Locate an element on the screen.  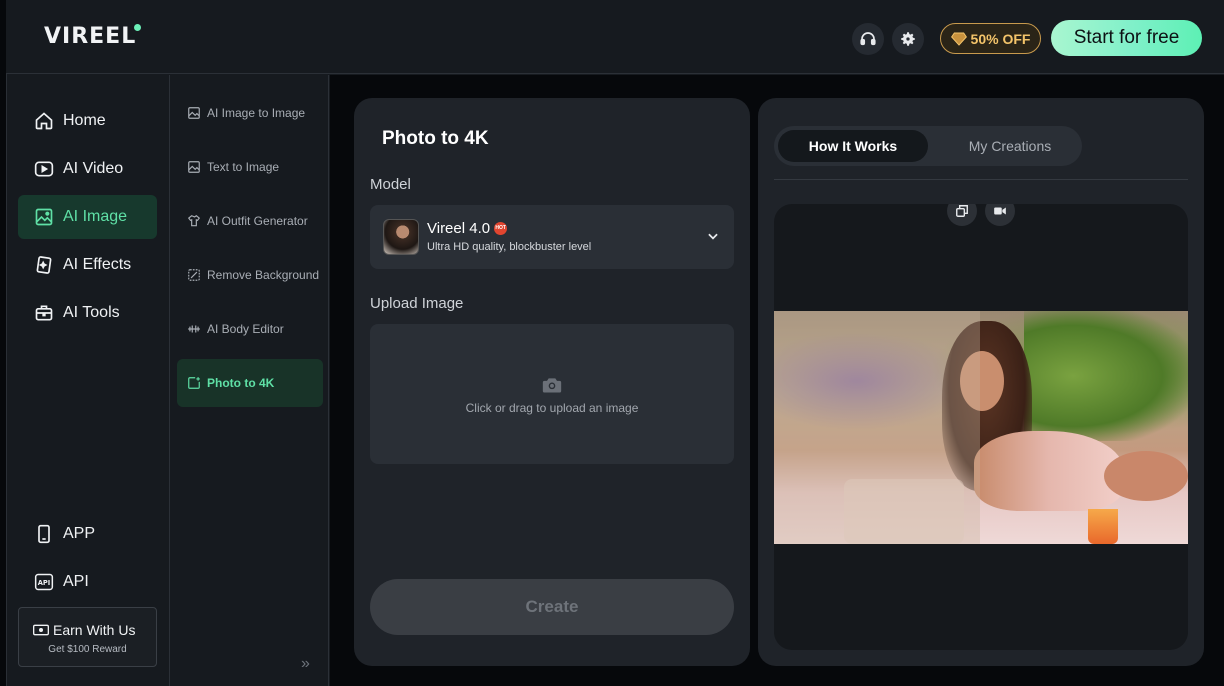
discount-label: 50% OFF is located at coordinates (1000, 38).